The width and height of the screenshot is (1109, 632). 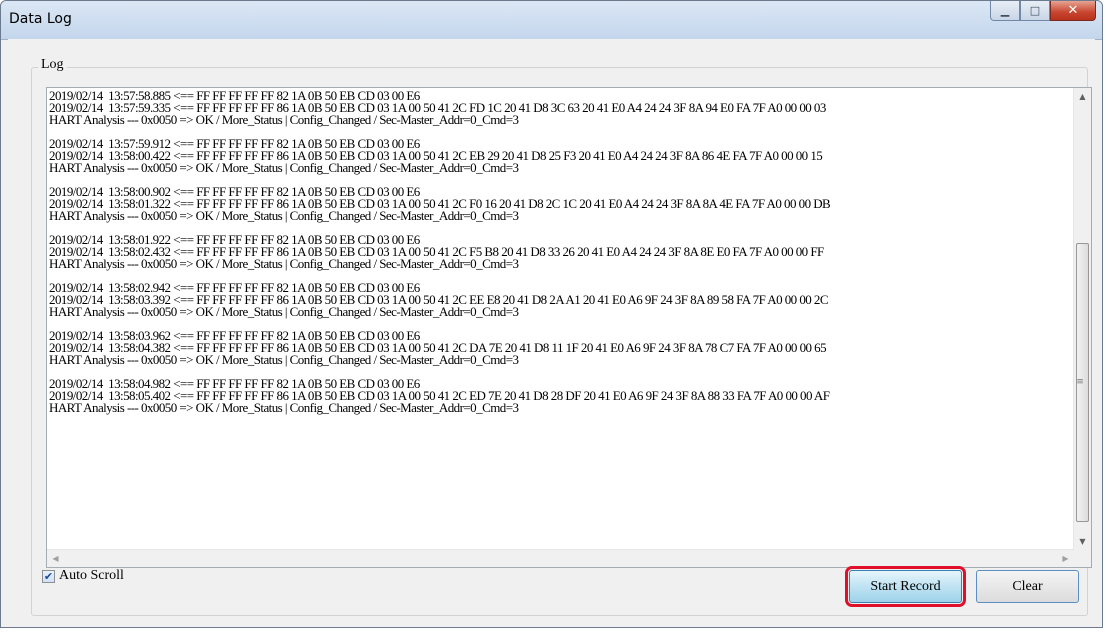 I want to click on scroll-up-icon: ▲, so click(x=1082, y=96).